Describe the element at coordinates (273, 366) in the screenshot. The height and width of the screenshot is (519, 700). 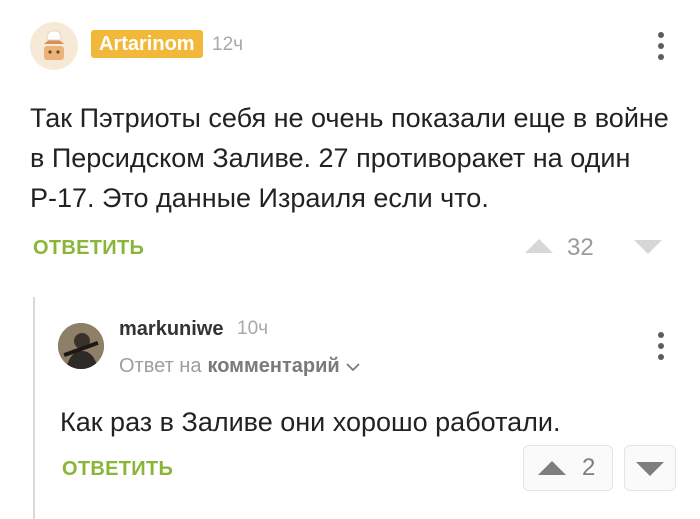
I see `reply-to-target: комментарий` at that location.